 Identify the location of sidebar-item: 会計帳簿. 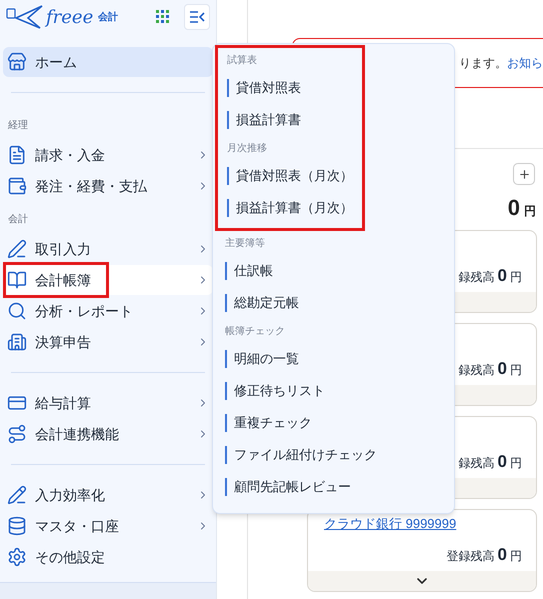
(108, 280).